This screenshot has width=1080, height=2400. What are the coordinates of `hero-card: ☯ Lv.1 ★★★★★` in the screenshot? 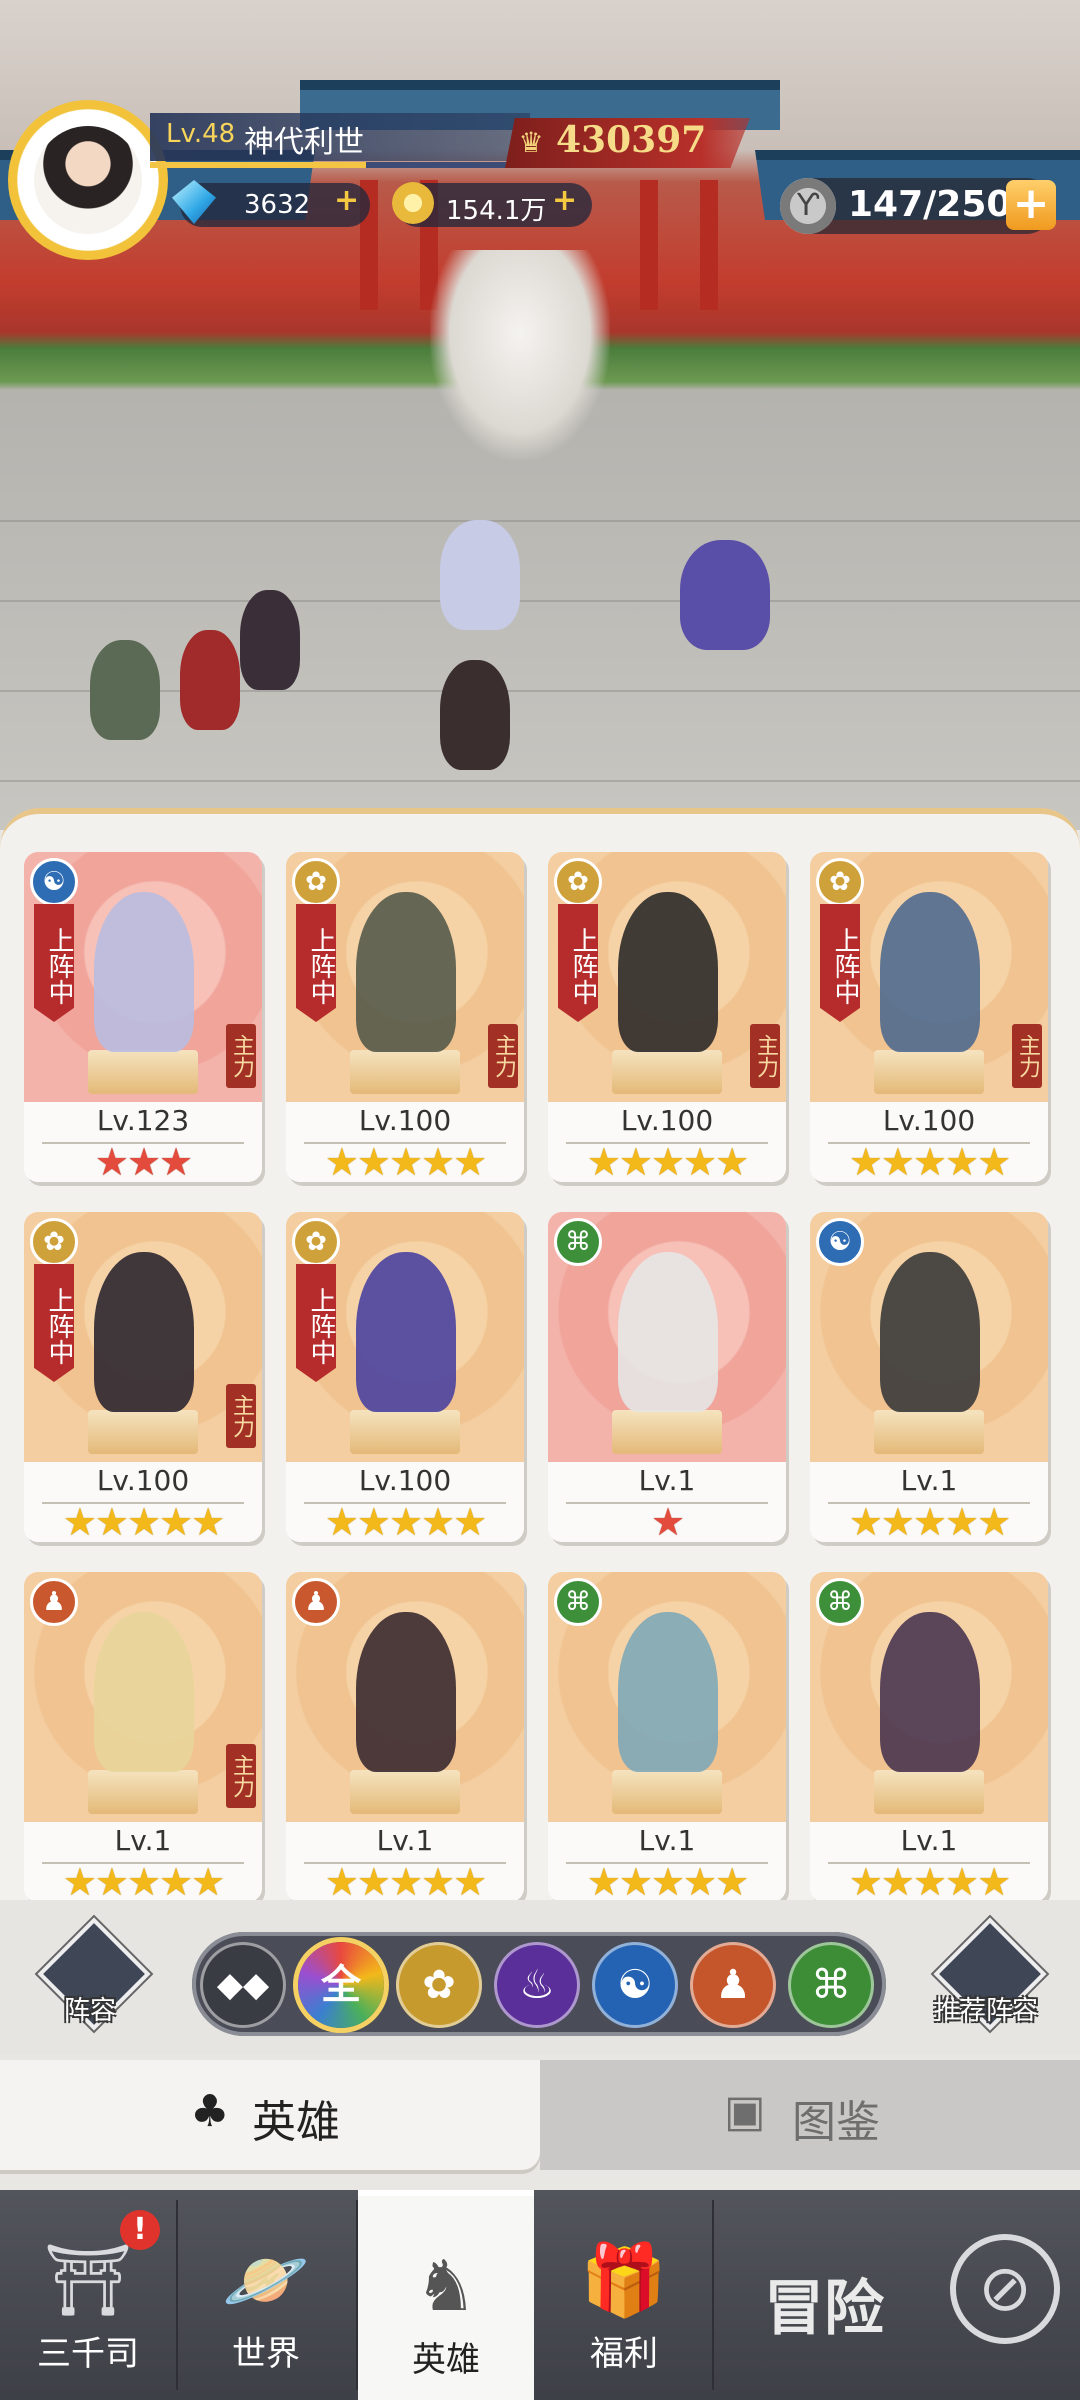 It's located at (929, 1377).